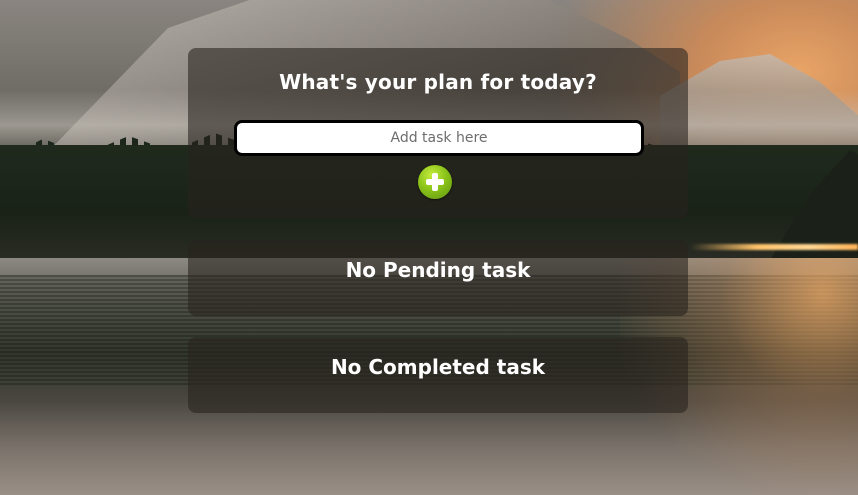  I want to click on page-title: What's your plan for today?, so click(438, 82).